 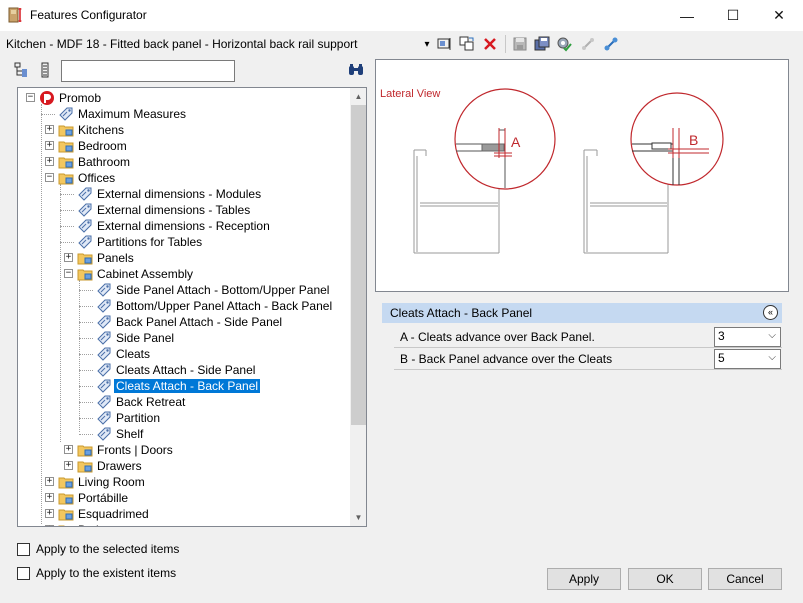 I want to click on save-icon, so click(x=520, y=44).